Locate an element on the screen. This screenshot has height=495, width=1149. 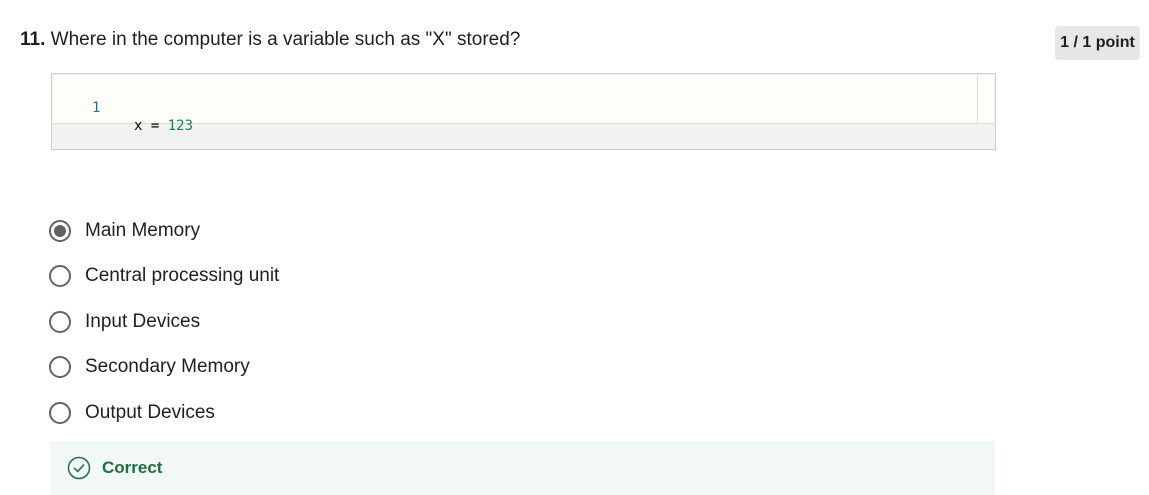
option-secondary-memory: Secondary Memory is located at coordinates (164, 368).